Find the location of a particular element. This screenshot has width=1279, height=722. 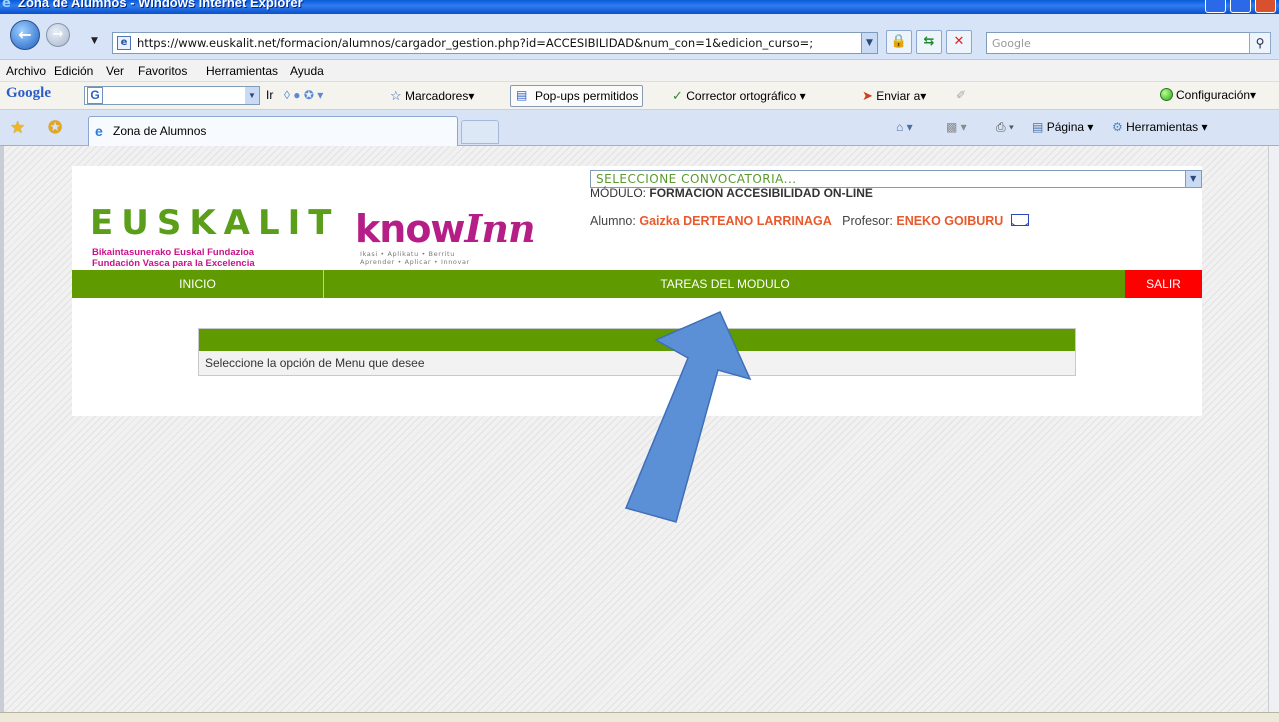

chevron-down-icon: ▼ is located at coordinates (1193, 179).